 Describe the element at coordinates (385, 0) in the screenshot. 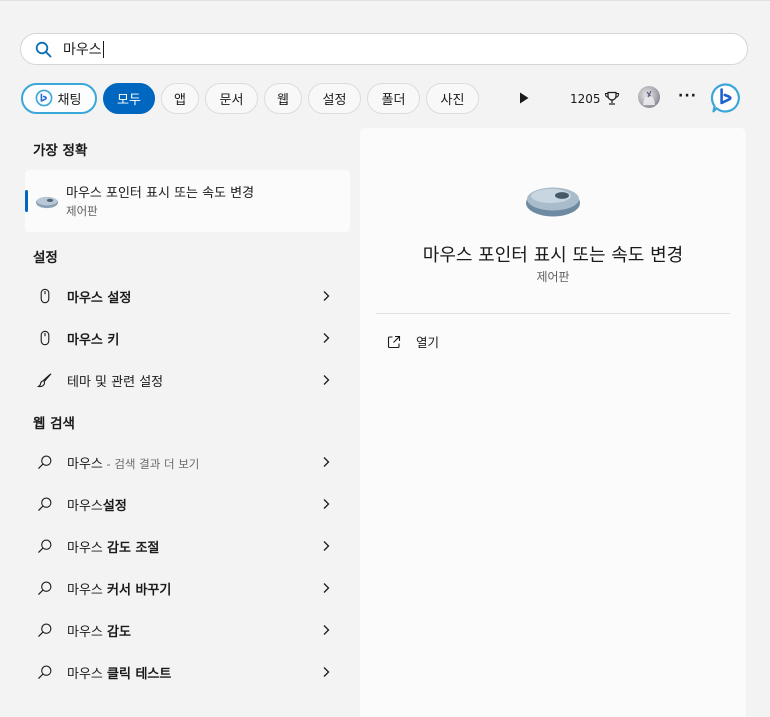

I see `window-top-border` at that location.